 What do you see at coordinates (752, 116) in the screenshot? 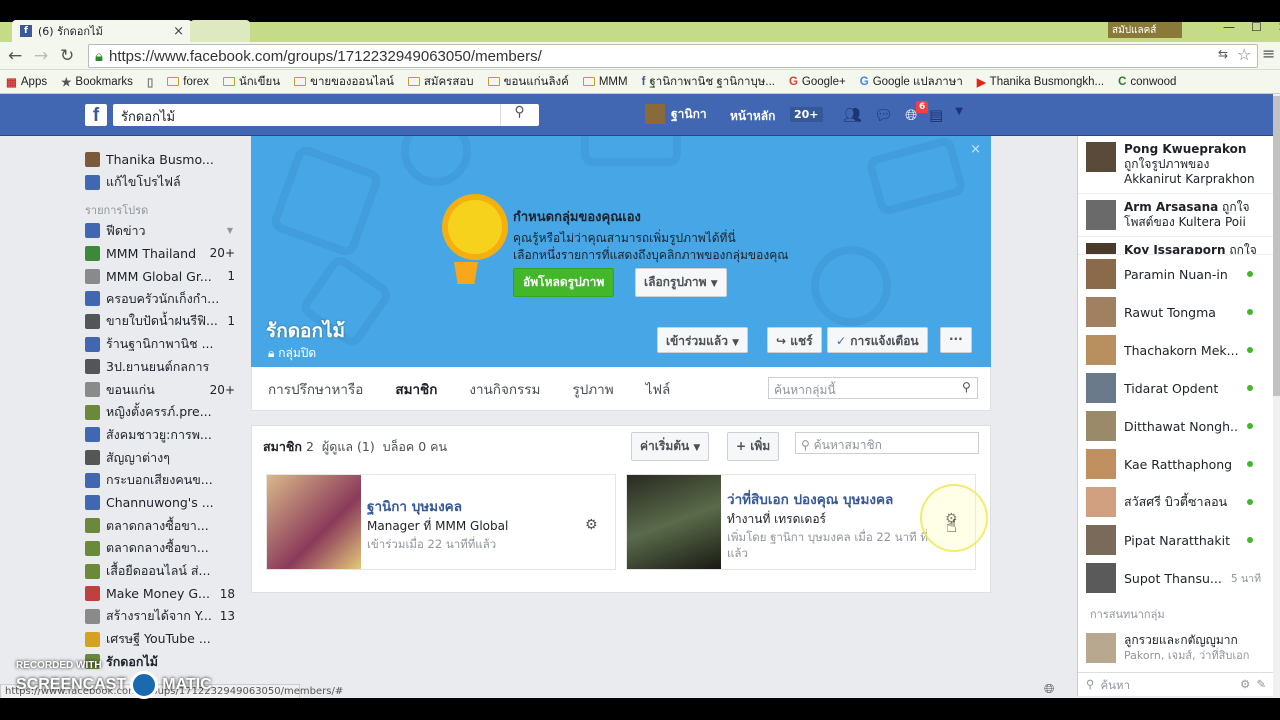
I see `home-link: หน้าหลัก` at bounding box center [752, 116].